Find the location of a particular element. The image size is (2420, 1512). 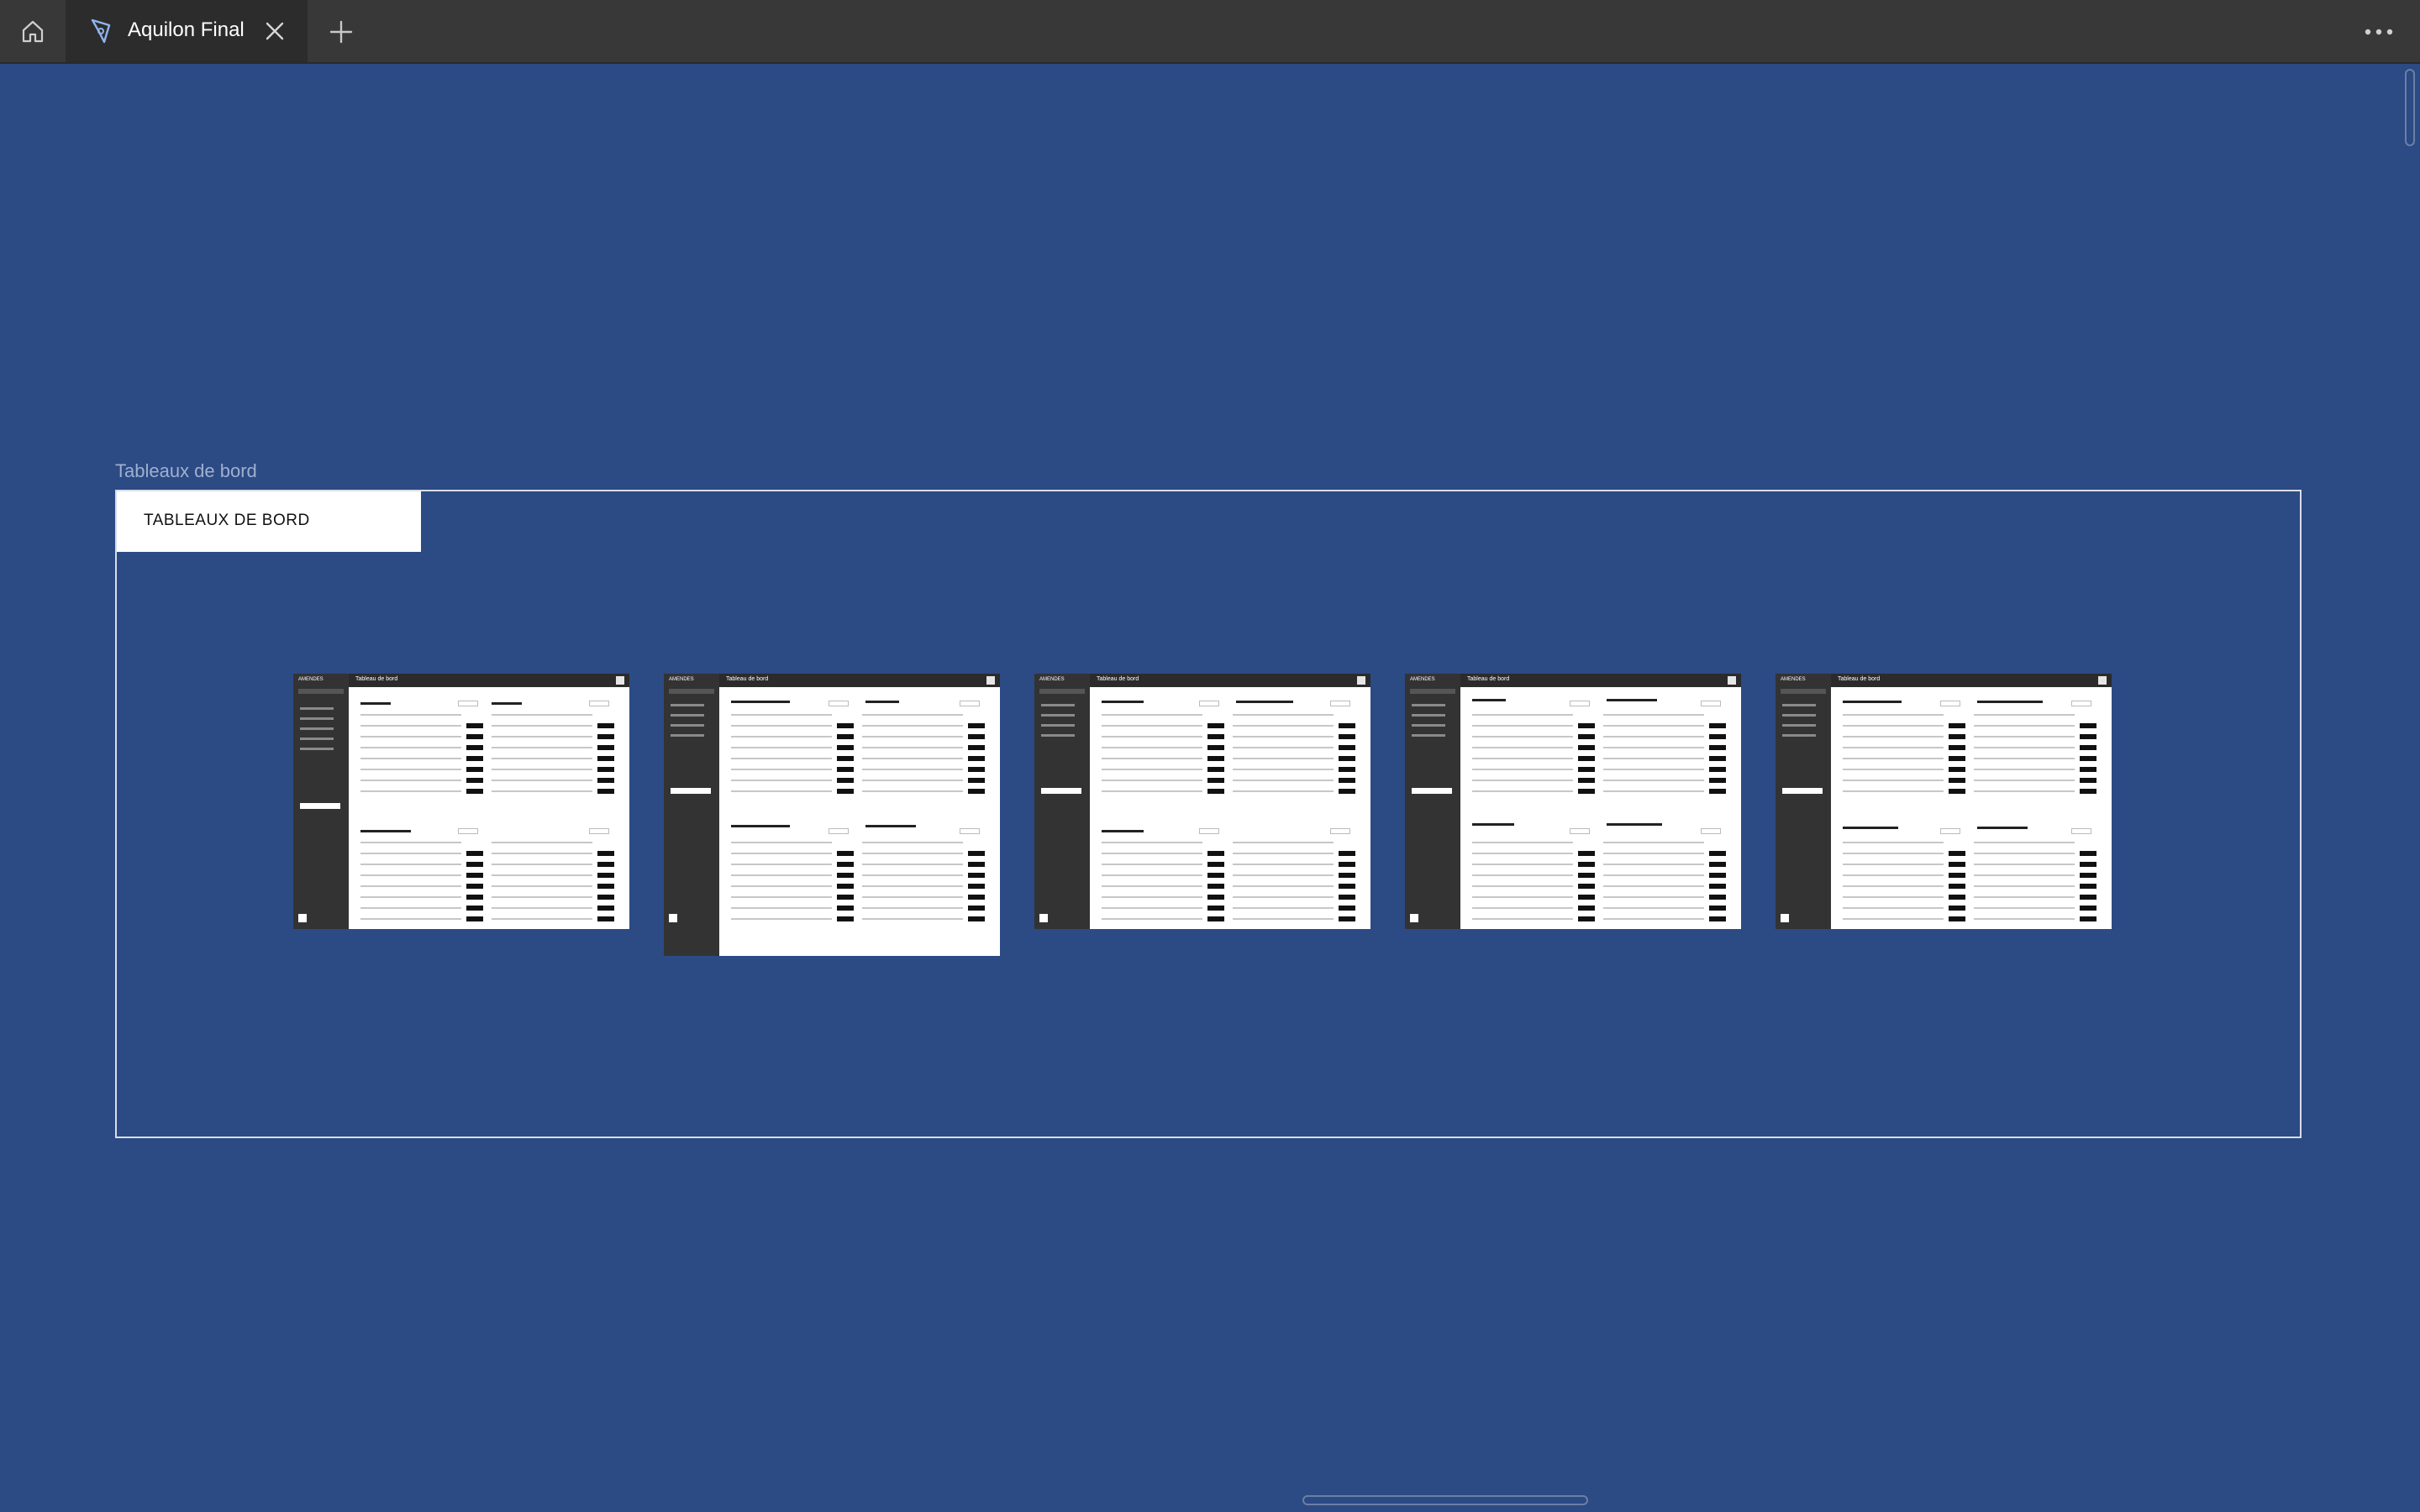

close-icon is located at coordinates (274, 31).